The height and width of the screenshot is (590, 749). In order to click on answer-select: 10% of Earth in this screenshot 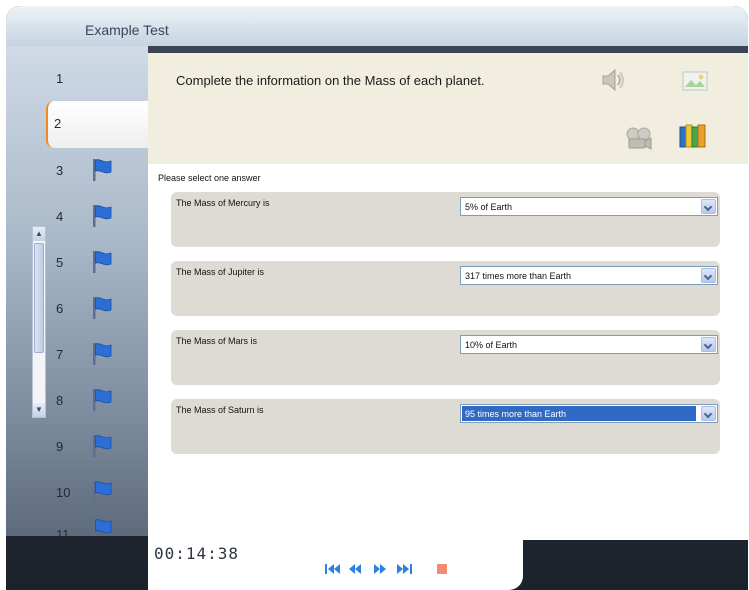, I will do `click(589, 344)`.